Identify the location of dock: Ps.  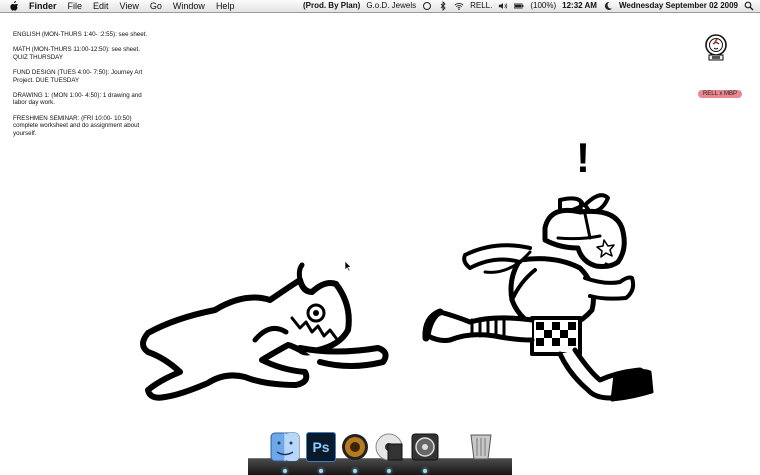
(380, 452).